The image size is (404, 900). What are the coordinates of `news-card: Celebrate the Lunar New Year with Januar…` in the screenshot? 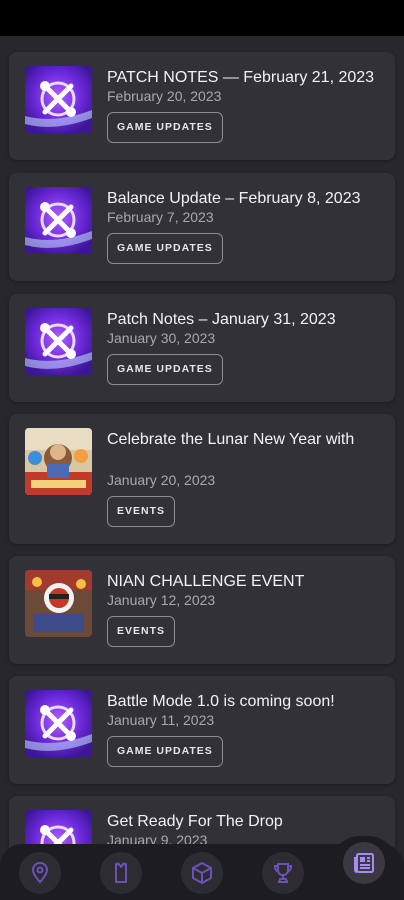 It's located at (202, 479).